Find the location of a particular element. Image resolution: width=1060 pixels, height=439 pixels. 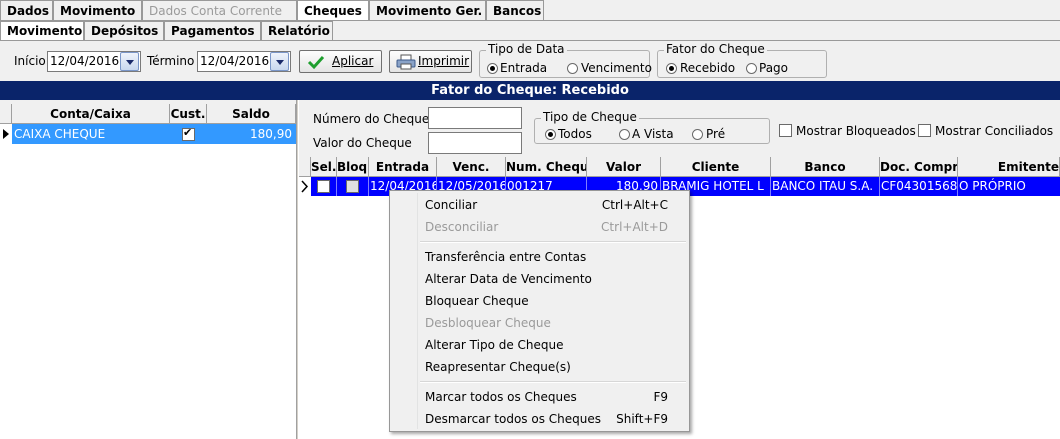

col-cliente: Cliente is located at coordinates (716, 167).